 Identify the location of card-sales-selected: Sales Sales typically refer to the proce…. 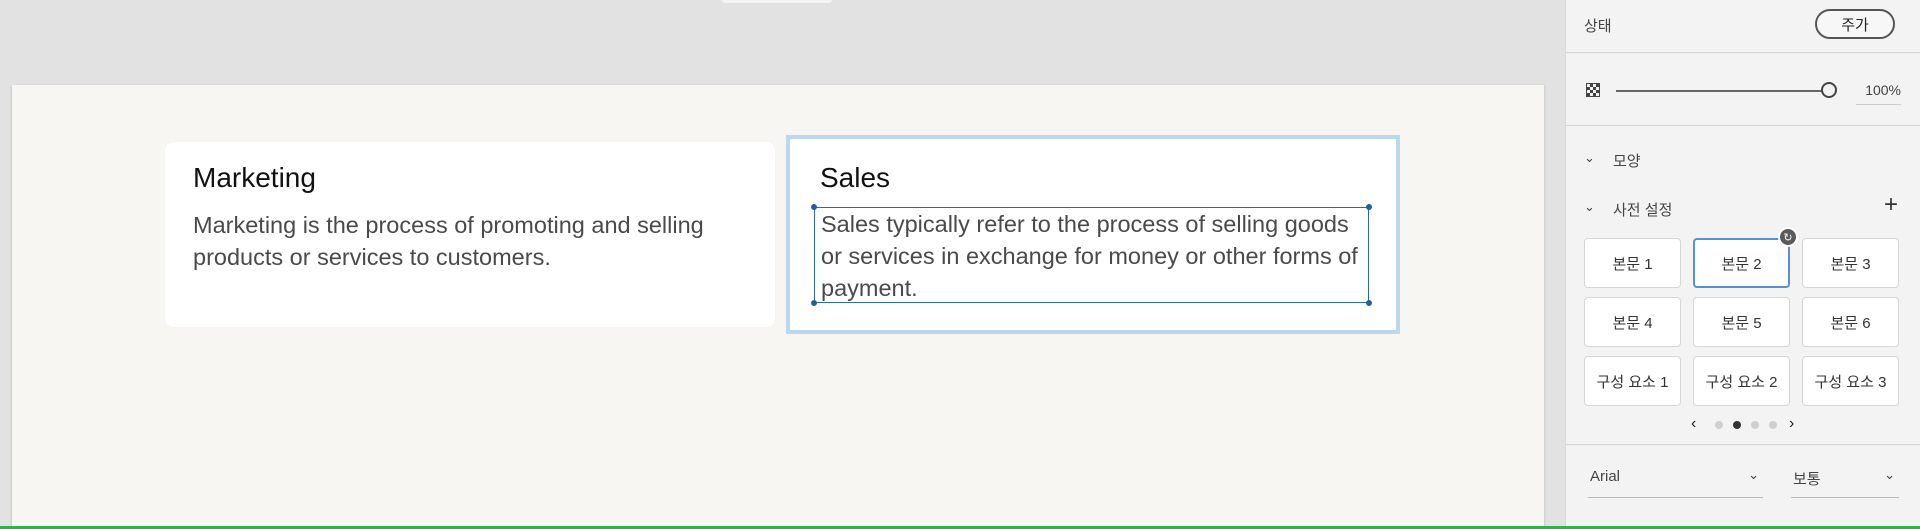
(1093, 234).